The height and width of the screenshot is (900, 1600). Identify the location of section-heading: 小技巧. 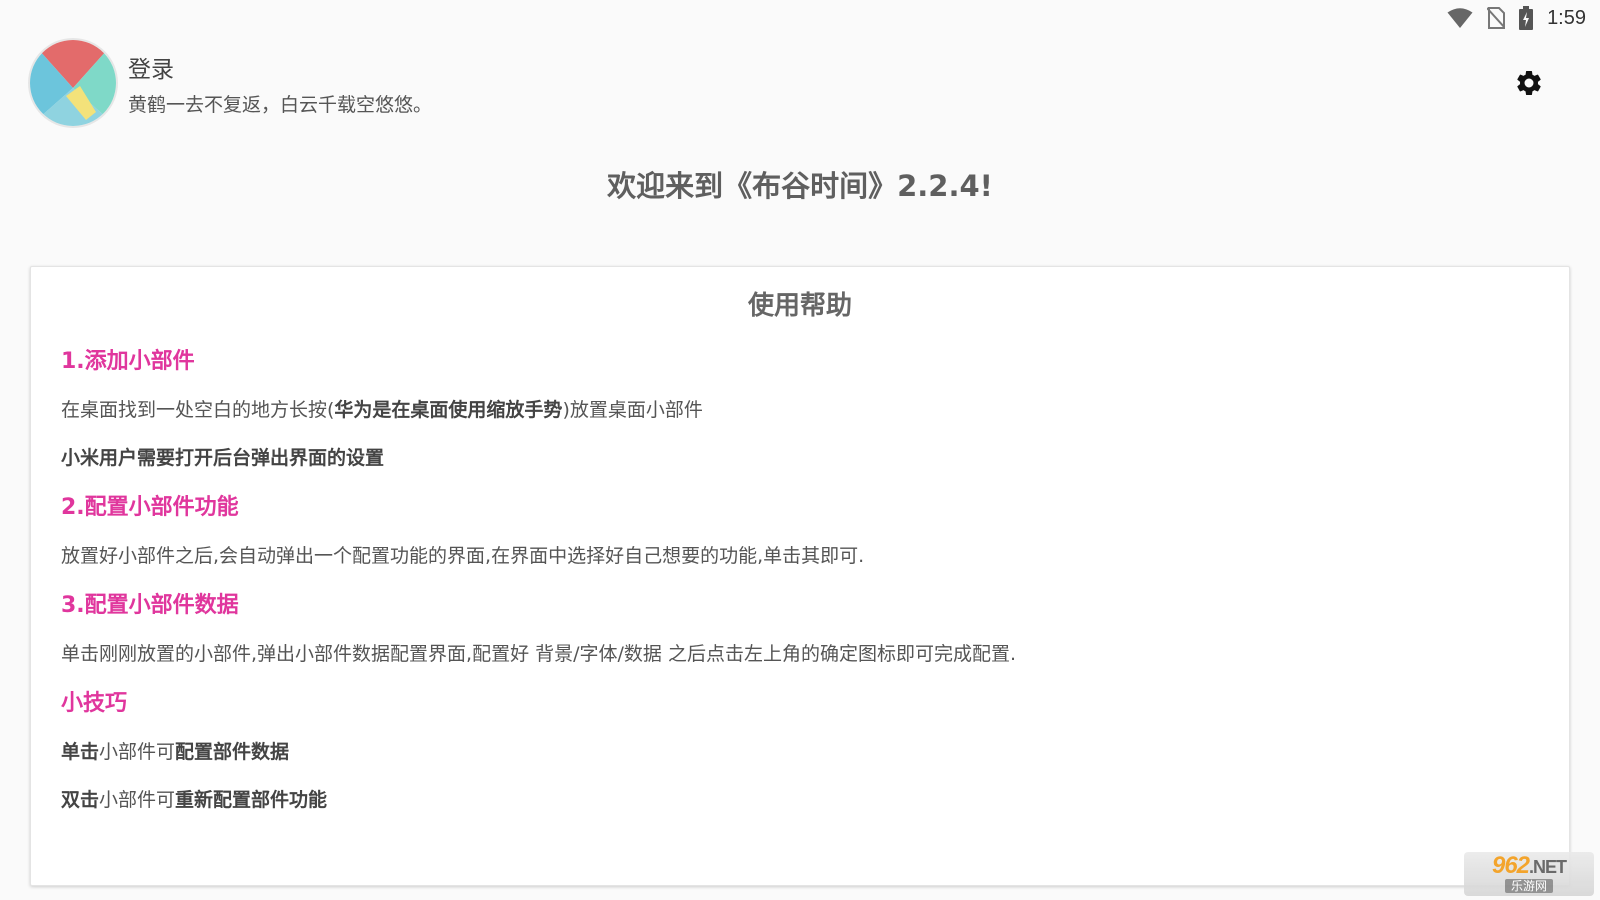
(94, 703).